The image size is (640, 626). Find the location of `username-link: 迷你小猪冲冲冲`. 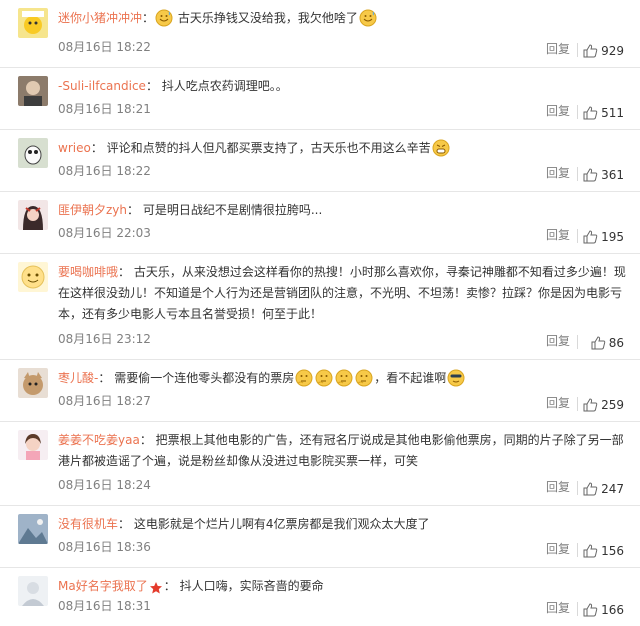

username-link: 迷你小猪冲冲冲 is located at coordinates (100, 18).